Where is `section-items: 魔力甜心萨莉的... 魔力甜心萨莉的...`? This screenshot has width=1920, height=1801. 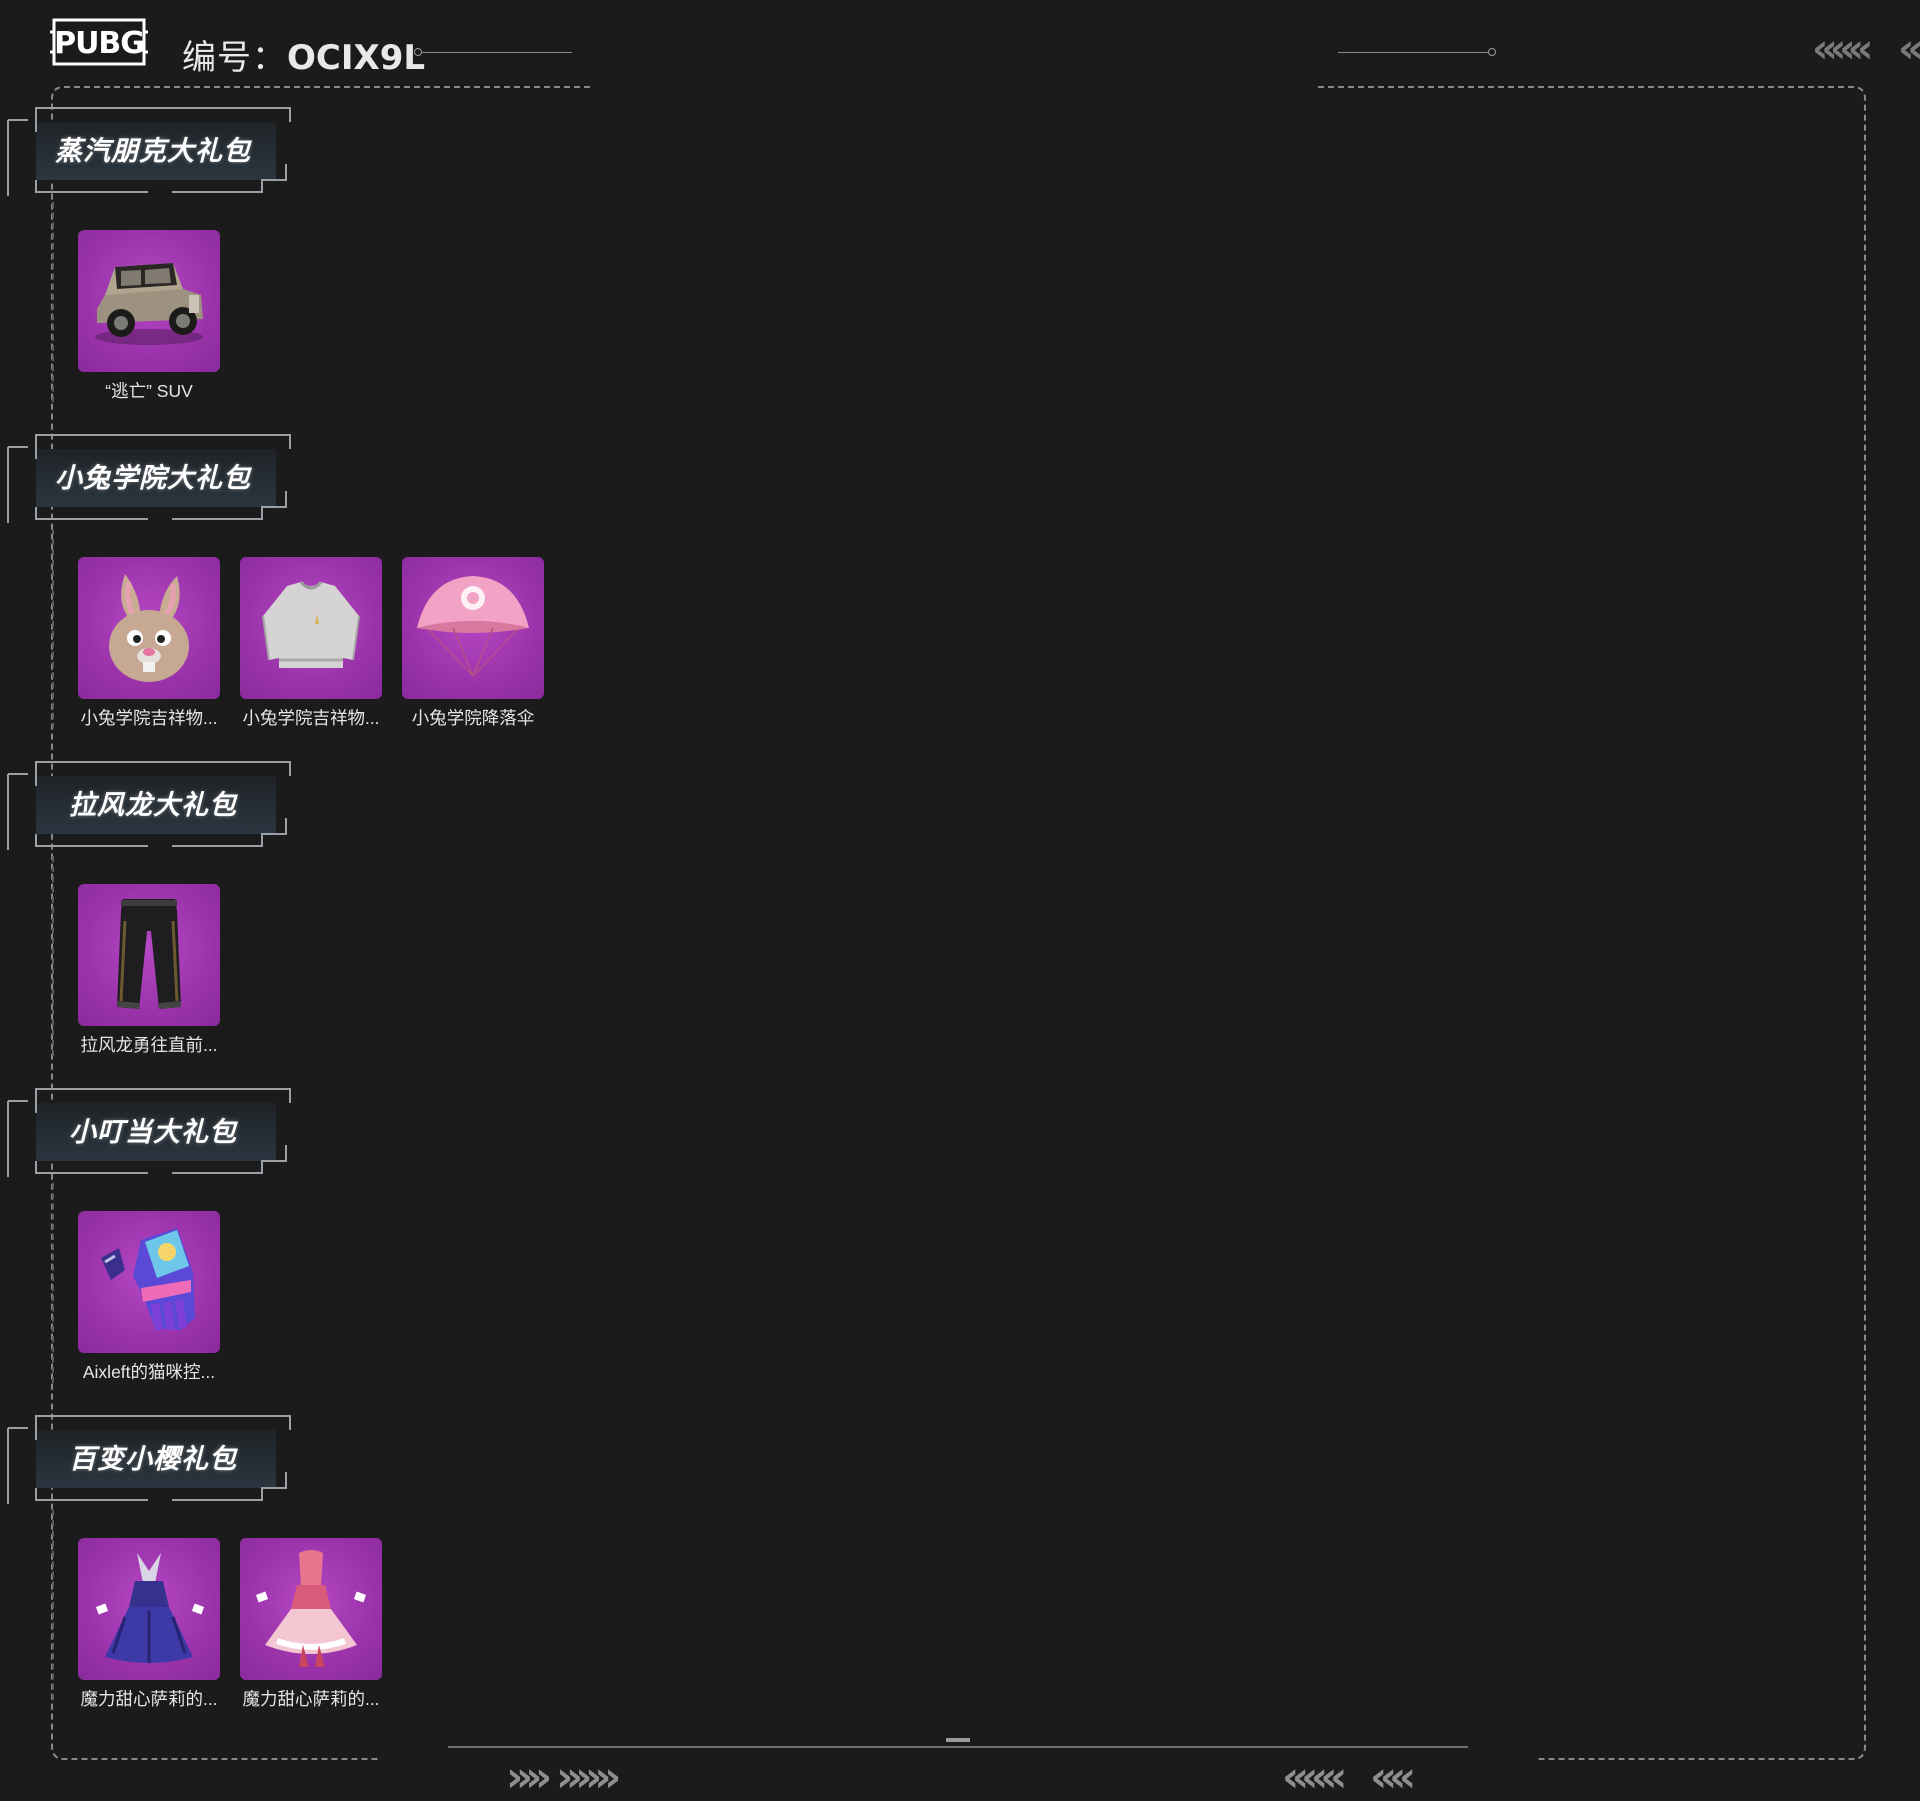
section-items: 魔力甜心萨莉的... 魔力甜心萨莉的... is located at coordinates (230, 1624).